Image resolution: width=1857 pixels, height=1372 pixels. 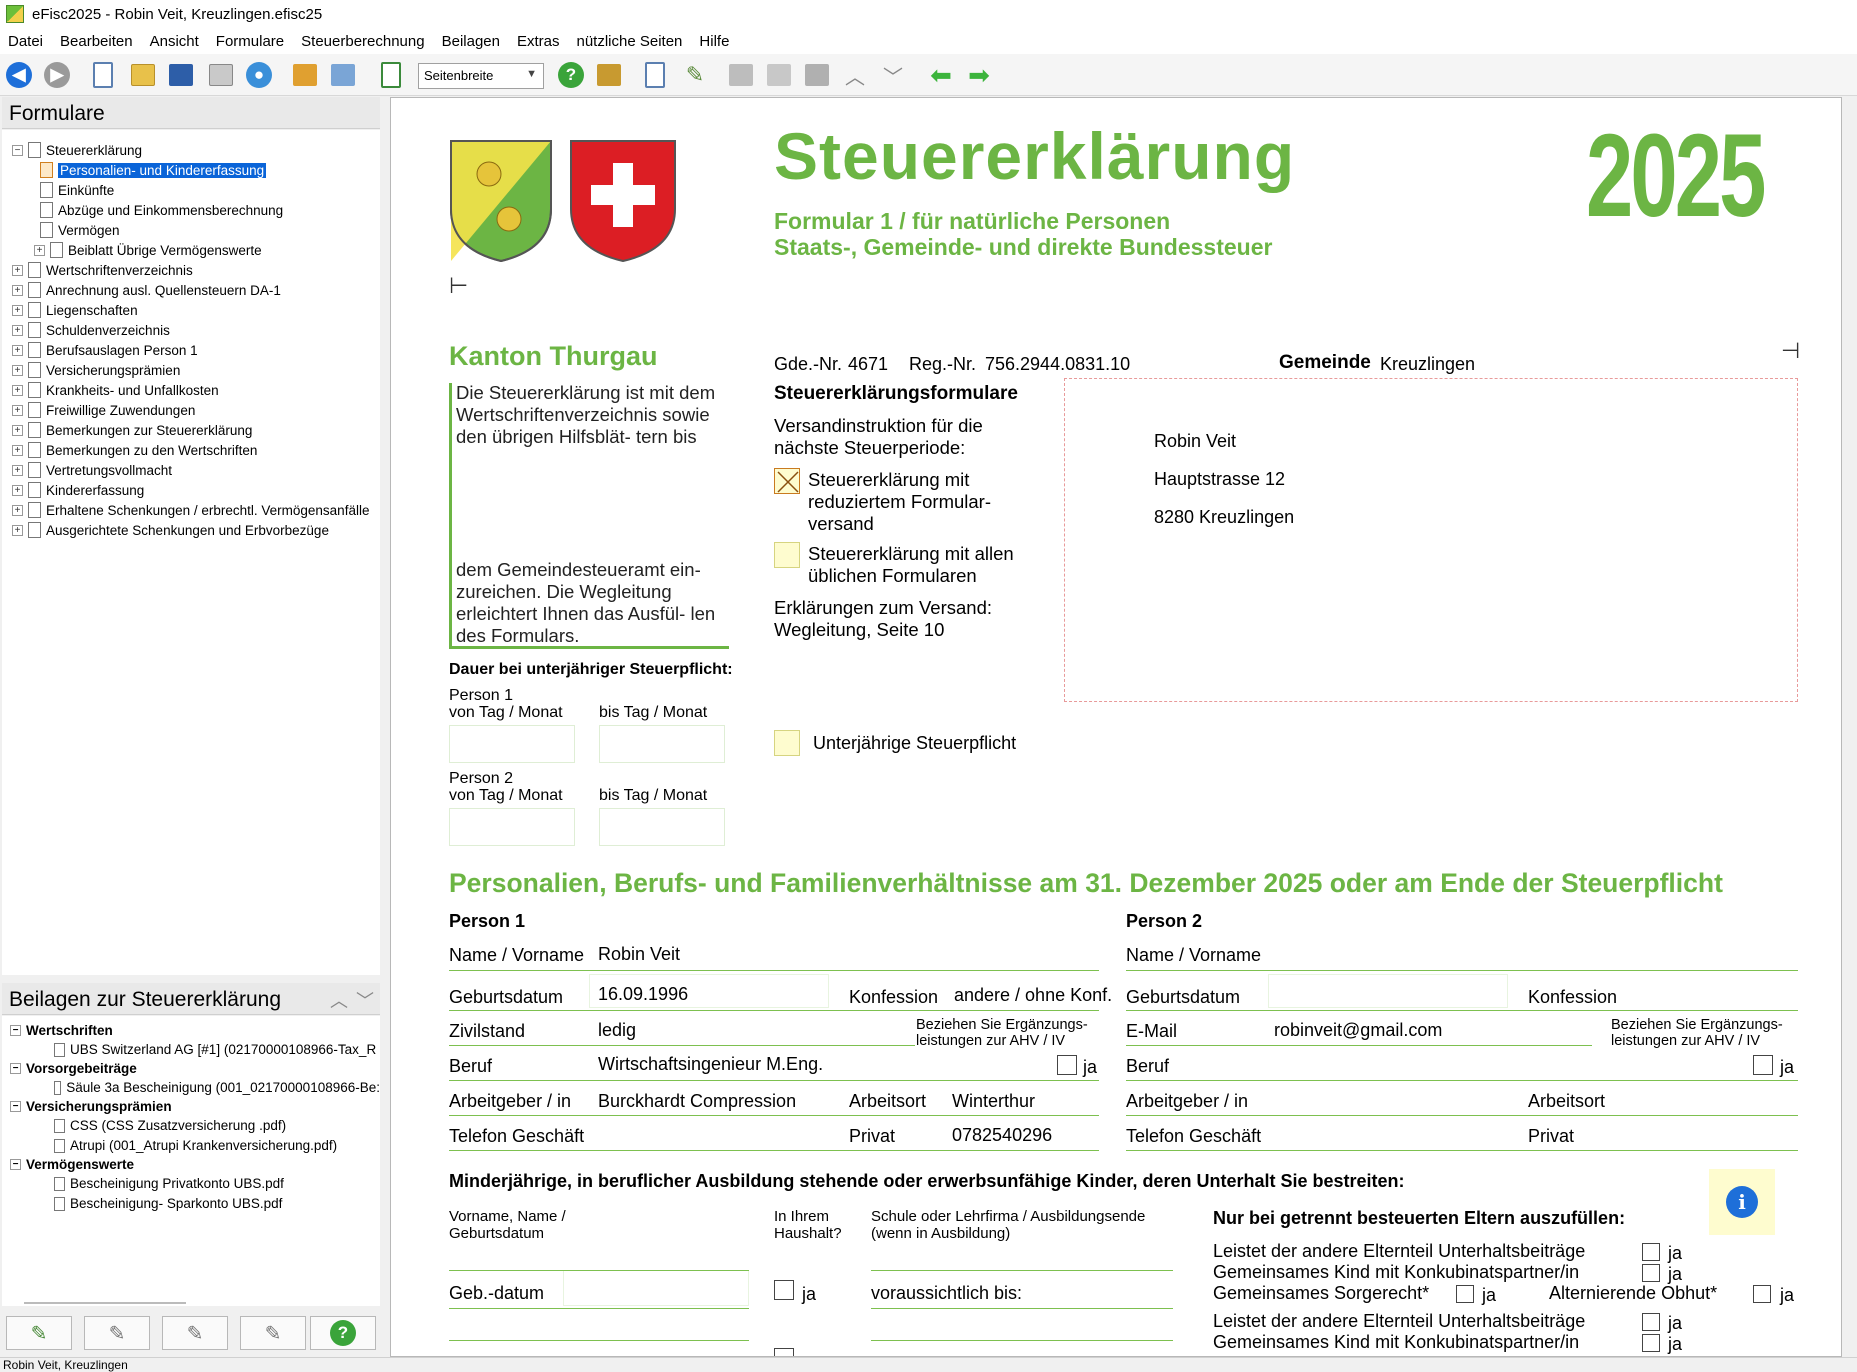 I want to click on tree-item: + Schuldenverzeichnis, so click(x=91, y=330).